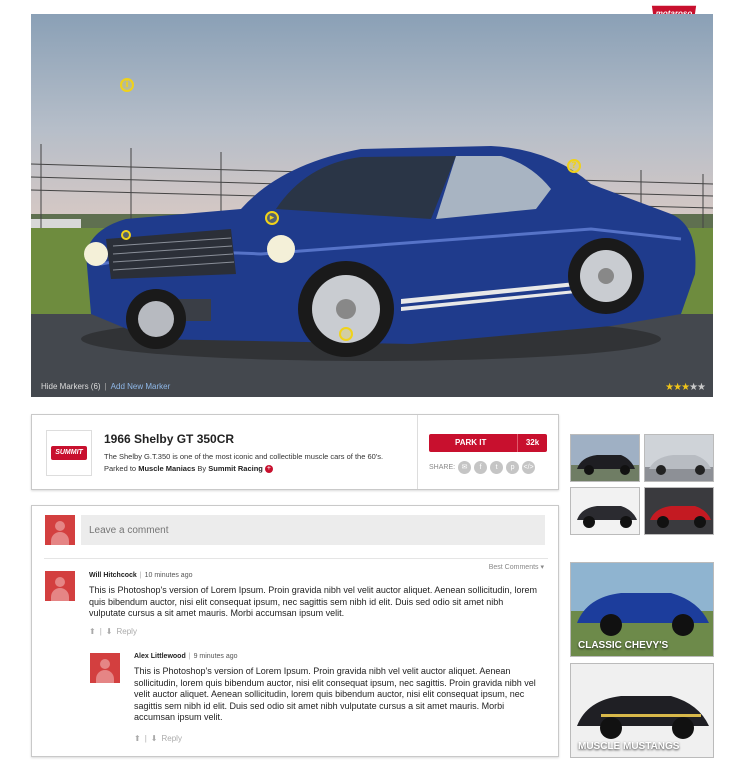  What do you see at coordinates (296, 558) in the screenshot?
I see `comments-divider` at bounding box center [296, 558].